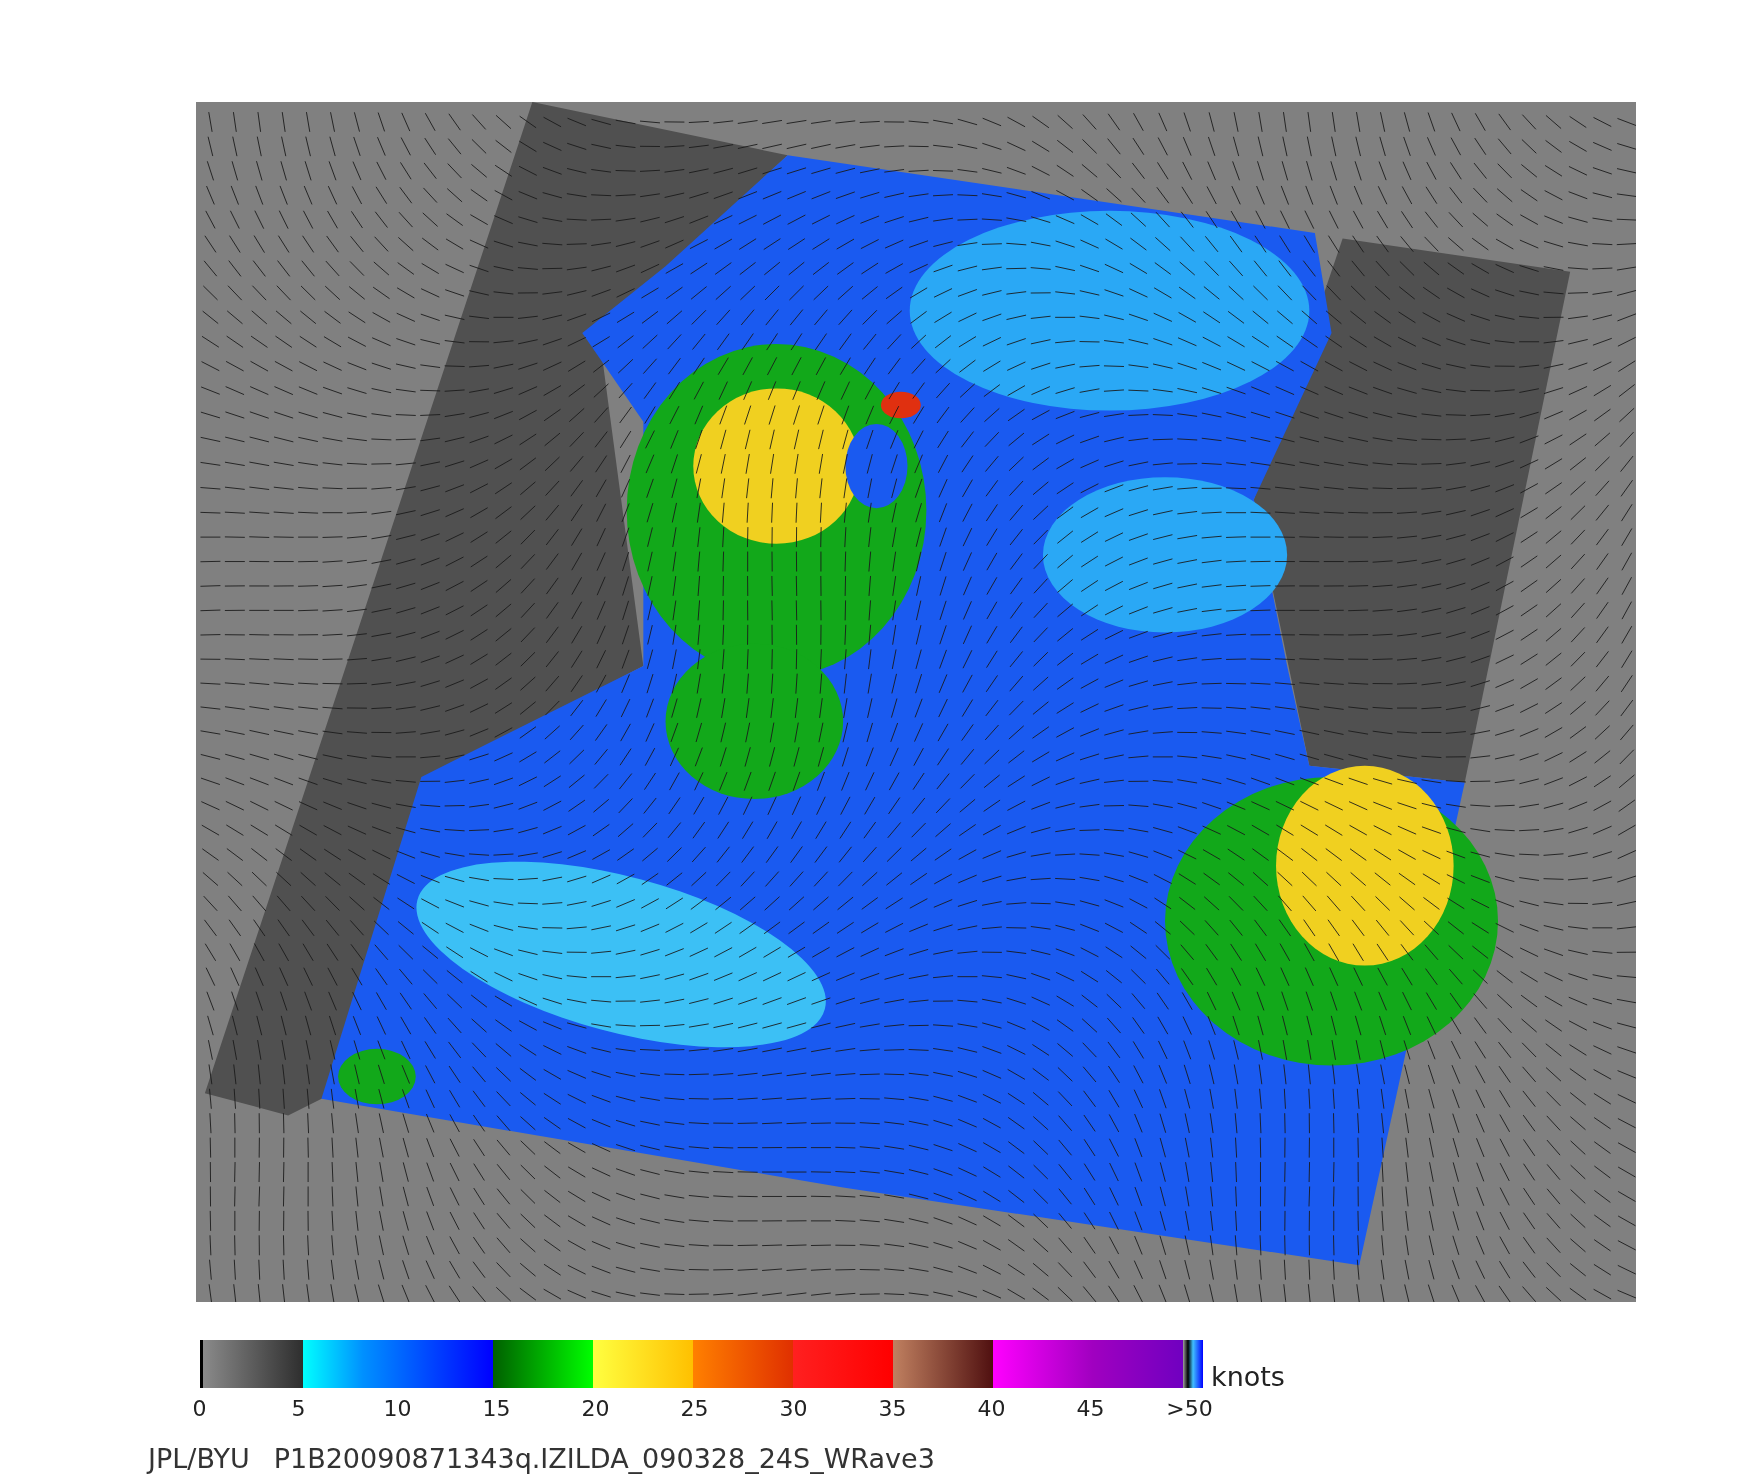  I want to click on unit-label: knots, so click(1248, 1376).